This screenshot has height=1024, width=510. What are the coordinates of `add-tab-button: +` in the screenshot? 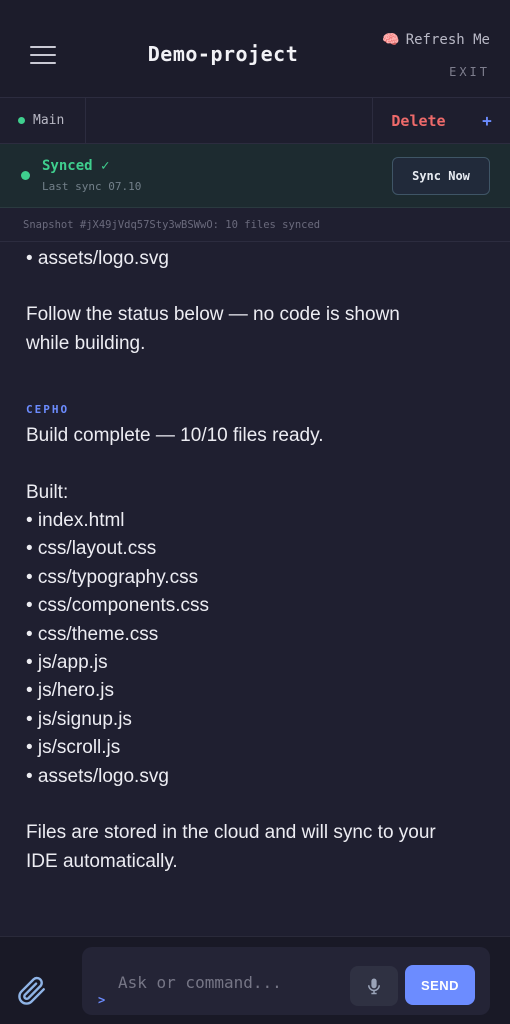 It's located at (487, 120).